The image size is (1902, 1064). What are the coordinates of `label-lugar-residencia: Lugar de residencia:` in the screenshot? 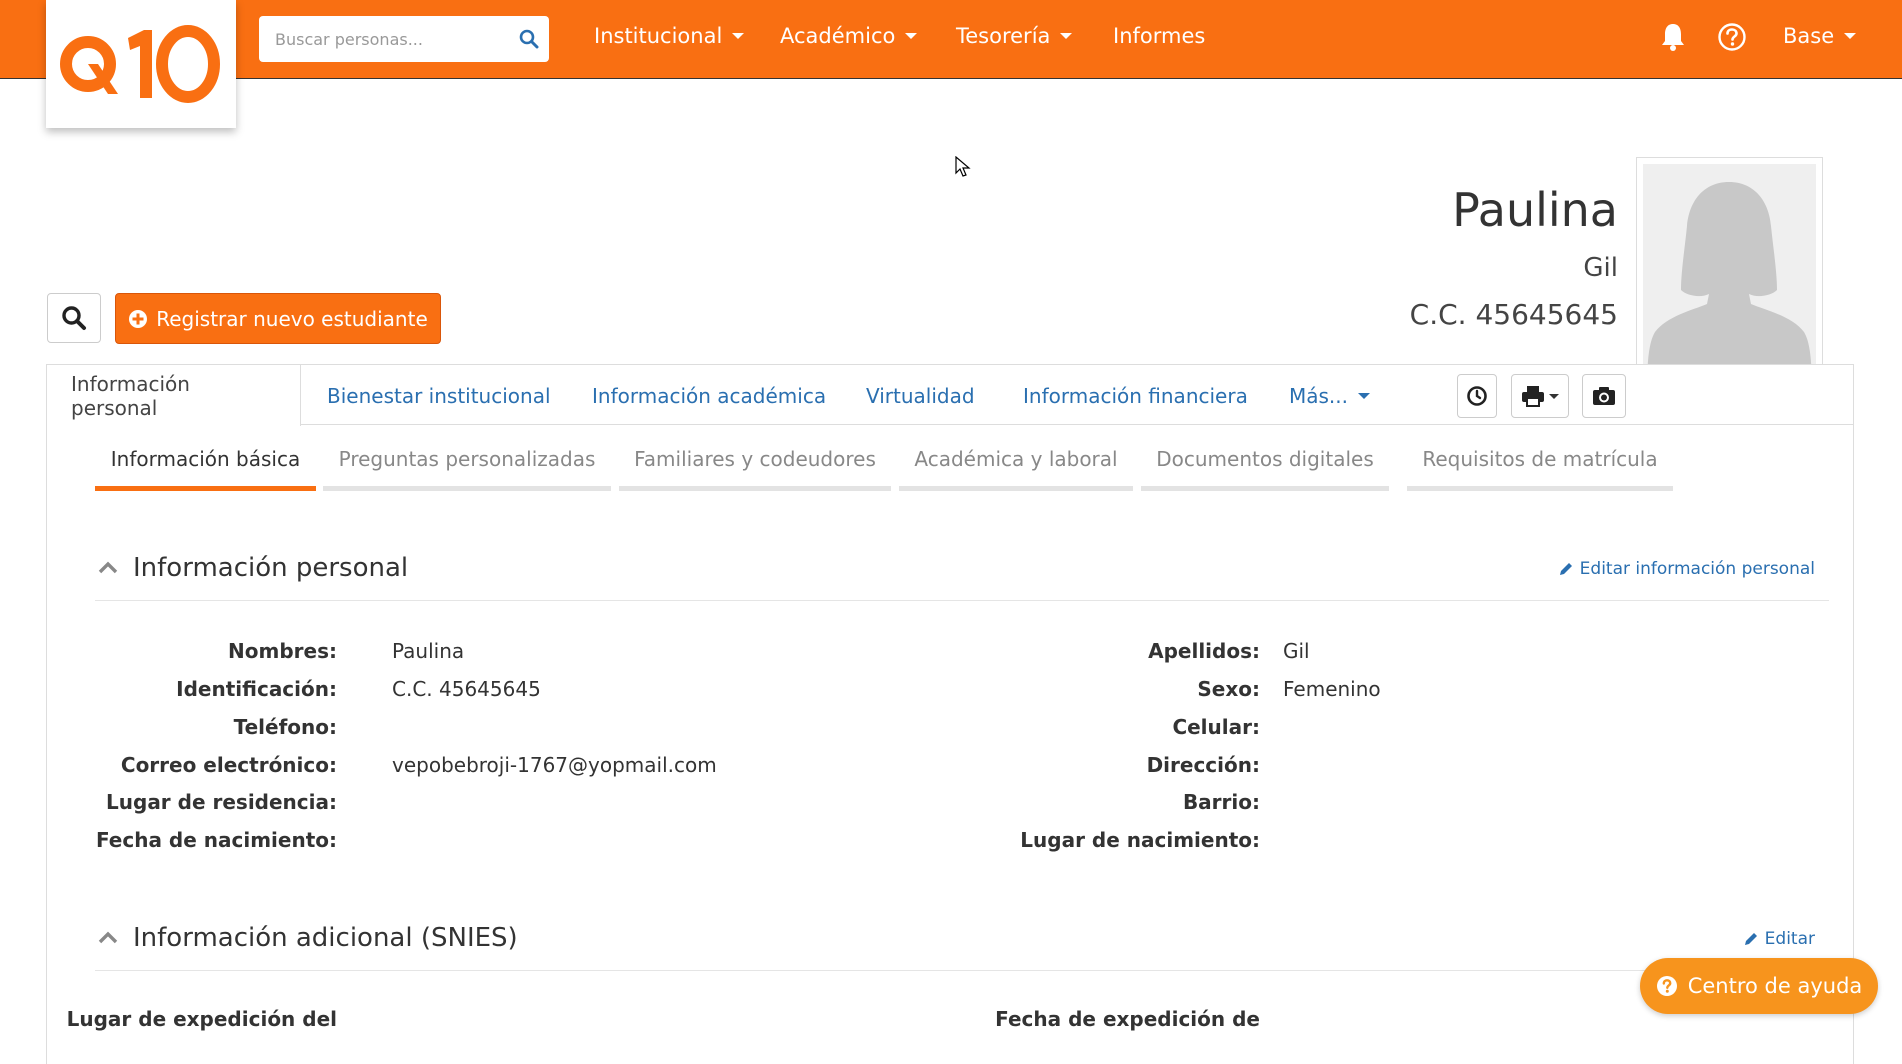 It's located at (221, 802).